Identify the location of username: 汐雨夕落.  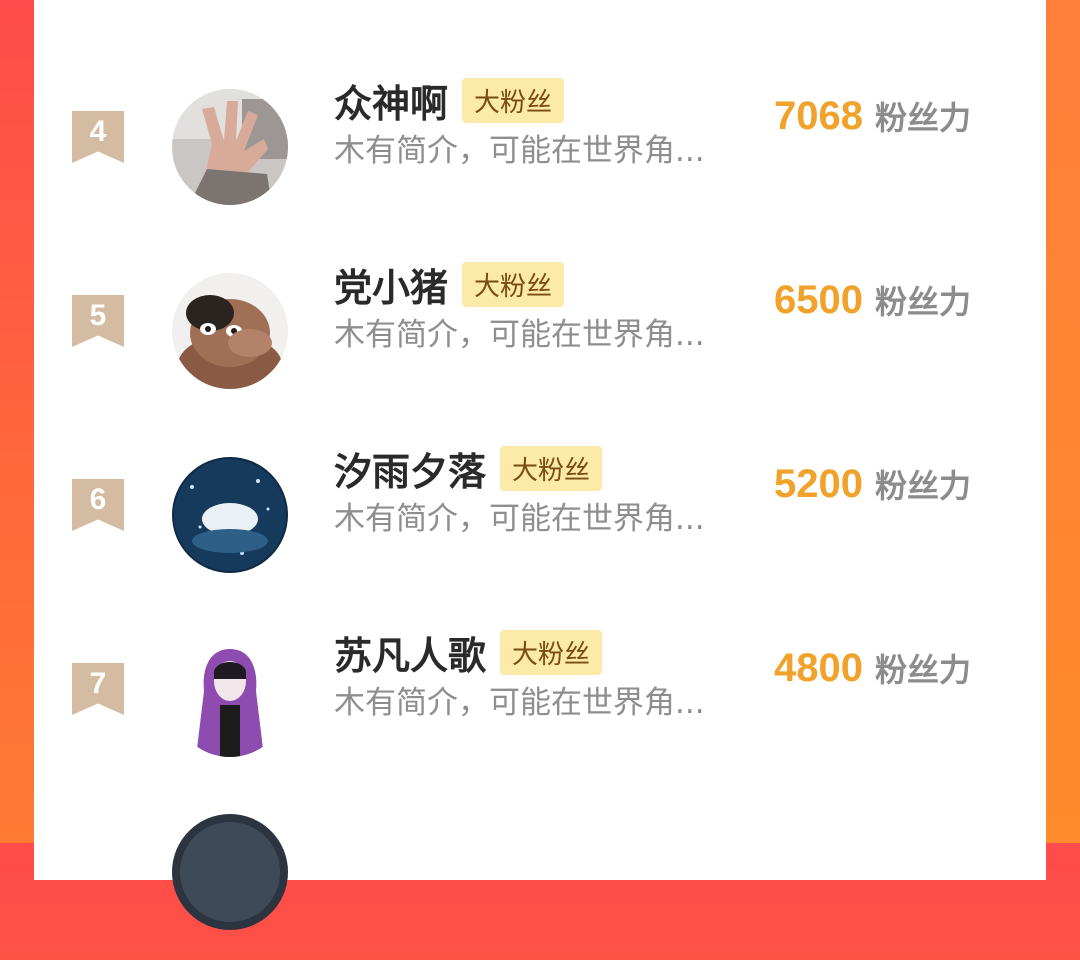
(410, 468).